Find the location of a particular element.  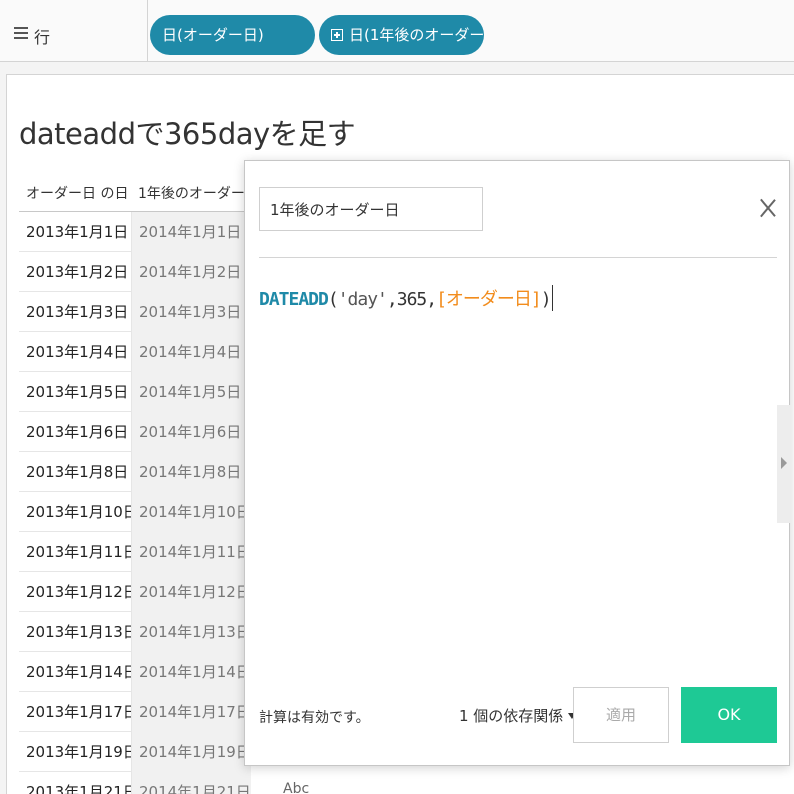

calculation-name-input is located at coordinates (371, 209).